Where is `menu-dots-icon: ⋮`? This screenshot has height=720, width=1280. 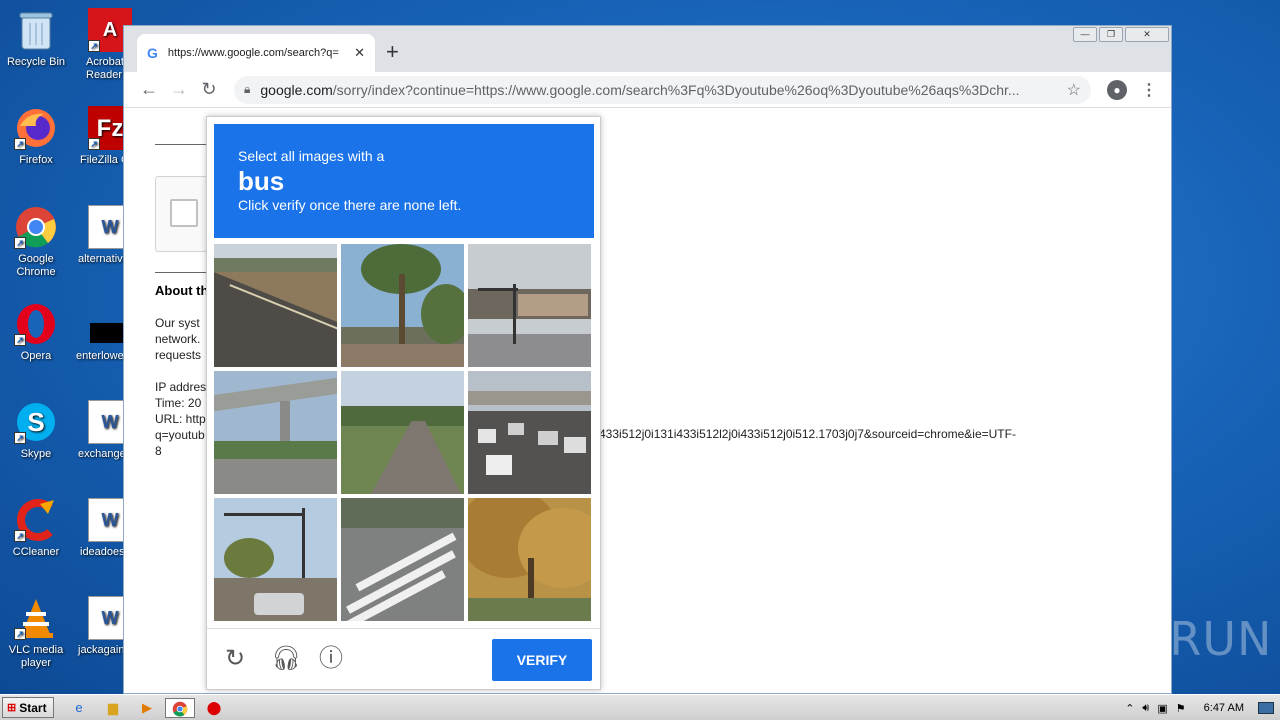 menu-dots-icon: ⋮ is located at coordinates (1149, 90).